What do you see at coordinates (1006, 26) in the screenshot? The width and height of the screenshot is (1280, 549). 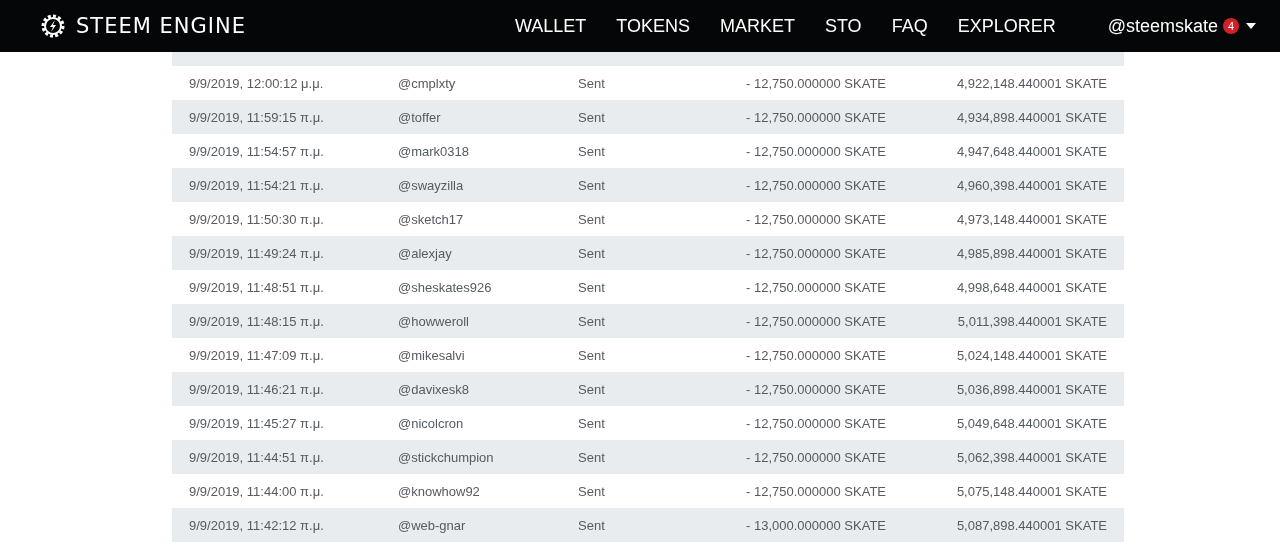 I see `nav-link: EXPLORER` at bounding box center [1006, 26].